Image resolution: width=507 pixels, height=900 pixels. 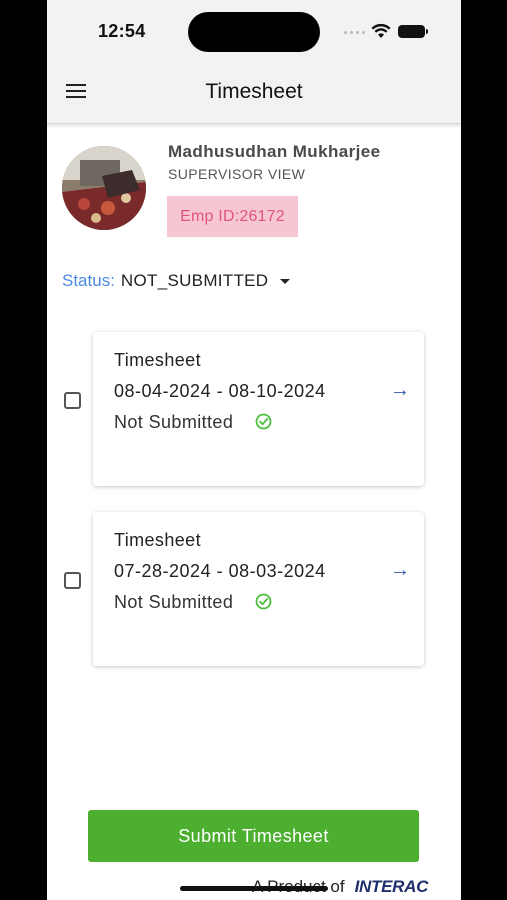 I want to click on status-filter-value: NOT_SUBMITTED, so click(x=194, y=280).